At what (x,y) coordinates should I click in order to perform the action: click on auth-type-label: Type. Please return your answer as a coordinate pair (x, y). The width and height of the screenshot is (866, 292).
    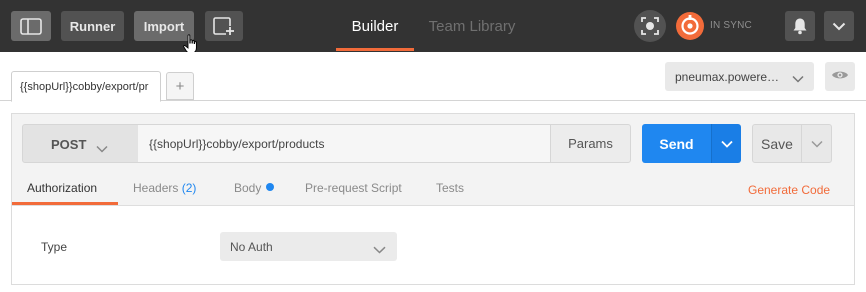
    Looking at the image, I should click on (54, 247).